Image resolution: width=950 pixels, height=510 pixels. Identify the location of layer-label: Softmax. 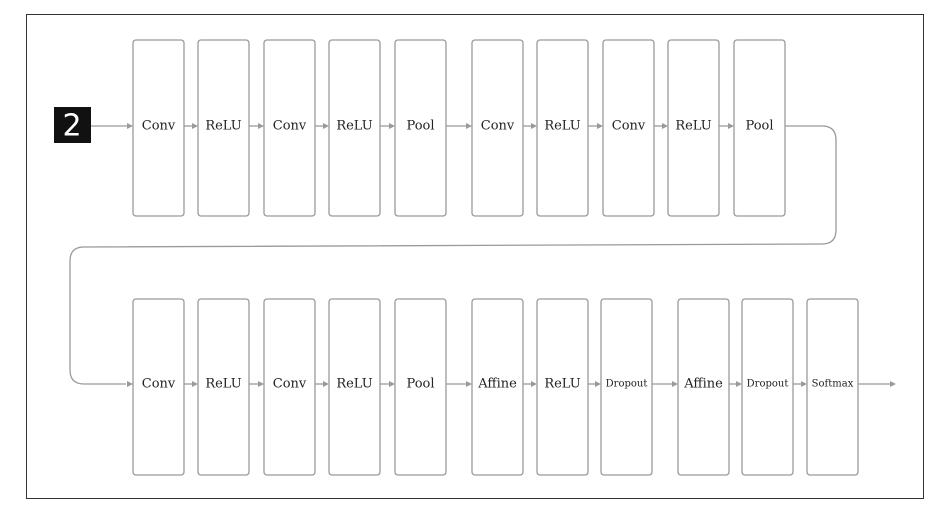
(833, 384).